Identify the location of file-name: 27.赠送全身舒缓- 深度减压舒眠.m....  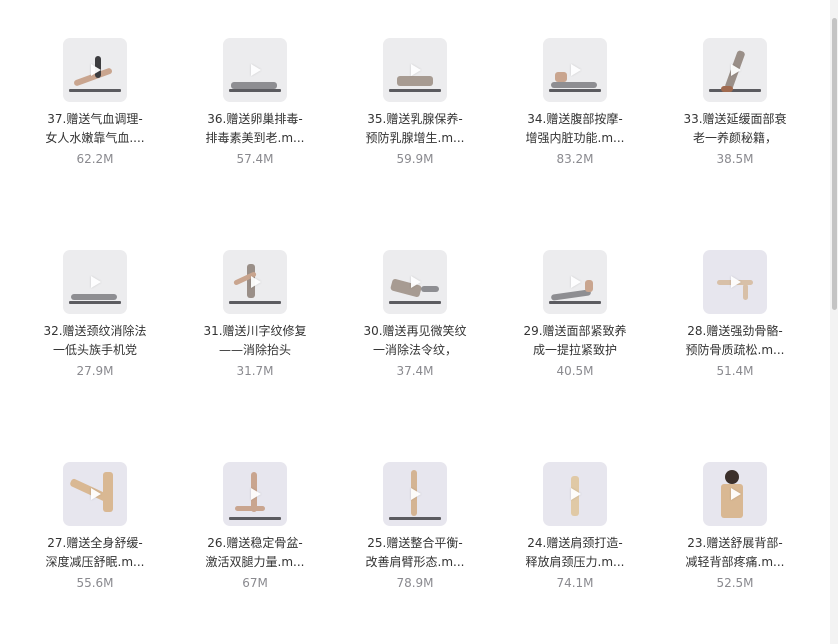
(95, 552).